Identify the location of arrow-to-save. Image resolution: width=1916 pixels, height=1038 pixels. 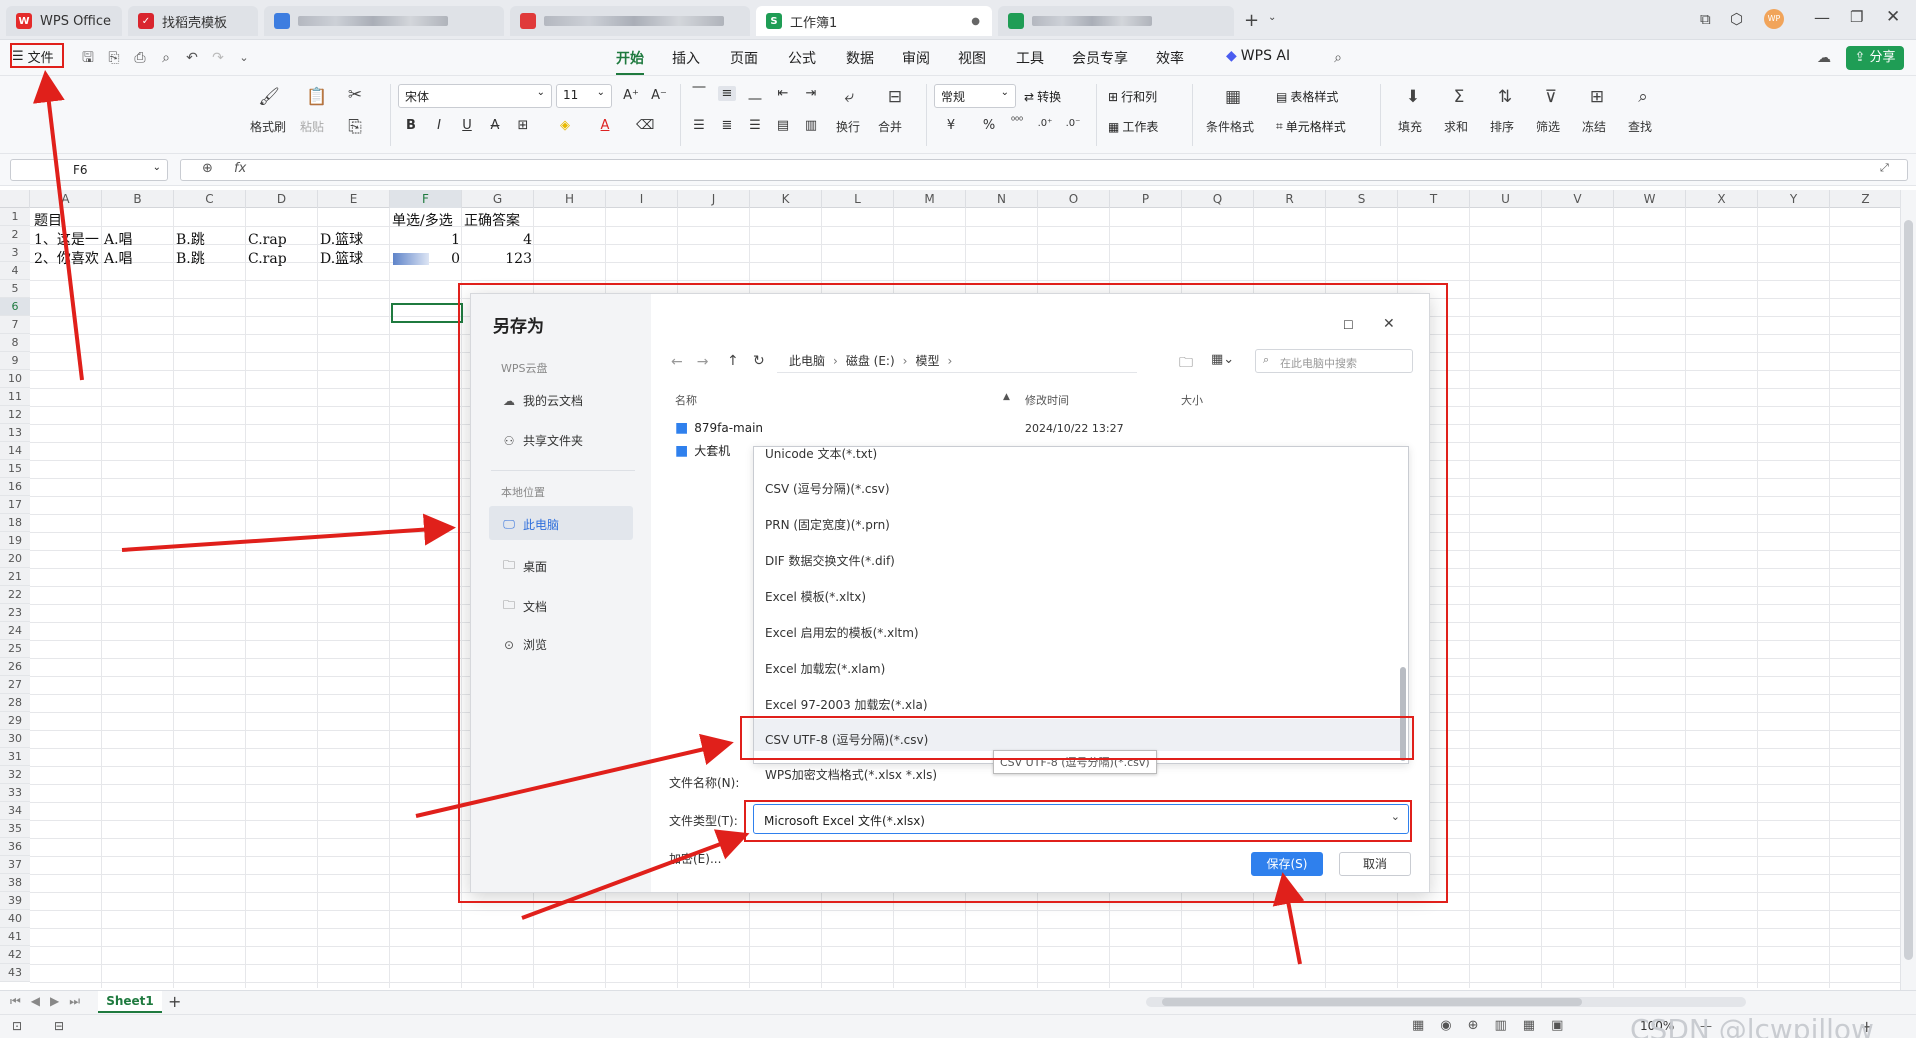
(1288, 918).